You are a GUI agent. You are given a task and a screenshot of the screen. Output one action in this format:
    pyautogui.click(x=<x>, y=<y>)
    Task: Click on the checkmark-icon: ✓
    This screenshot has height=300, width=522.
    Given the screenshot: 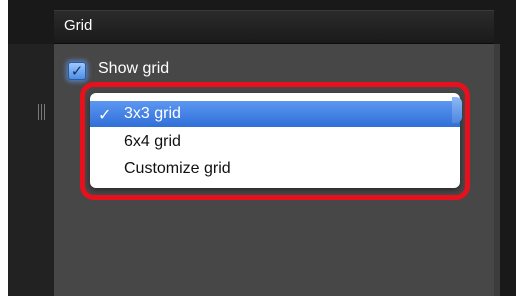 What is the action you would take?
    pyautogui.click(x=77, y=71)
    